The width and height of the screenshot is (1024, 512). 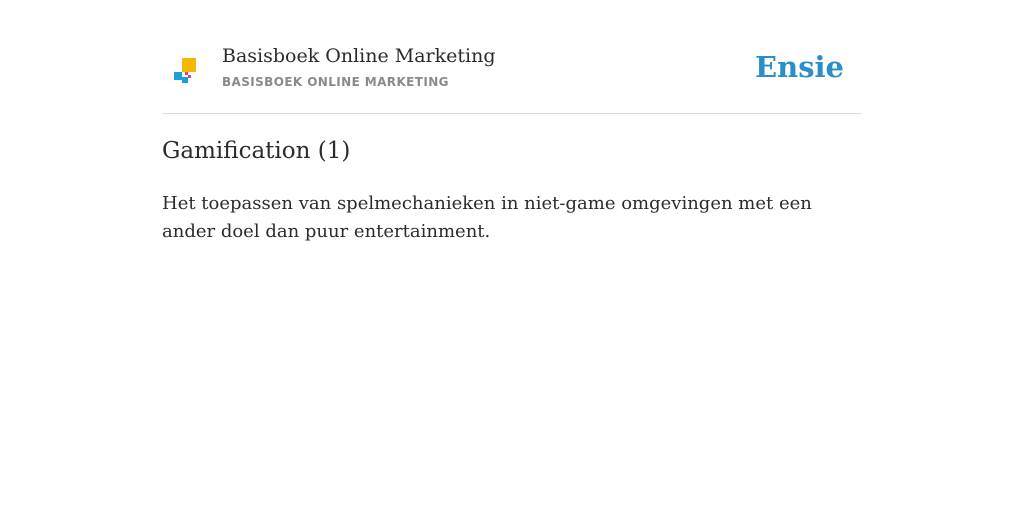 I want to click on basisboek-logo-icon, so click(x=186, y=72).